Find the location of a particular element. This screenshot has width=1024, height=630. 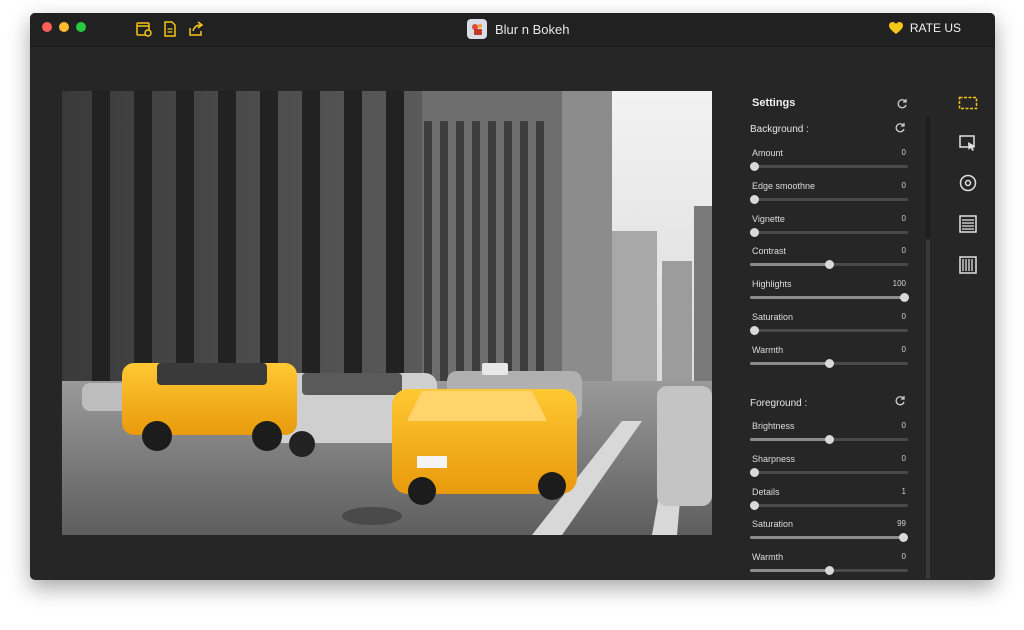

focus-circle-icon is located at coordinates (968, 183).